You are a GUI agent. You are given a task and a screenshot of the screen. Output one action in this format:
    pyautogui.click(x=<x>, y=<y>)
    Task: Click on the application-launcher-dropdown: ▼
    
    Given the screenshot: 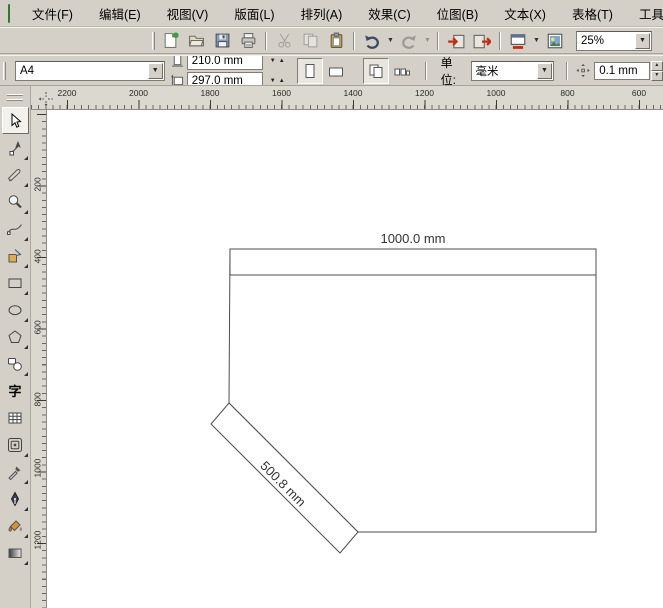 What is the action you would take?
    pyautogui.click(x=536, y=41)
    